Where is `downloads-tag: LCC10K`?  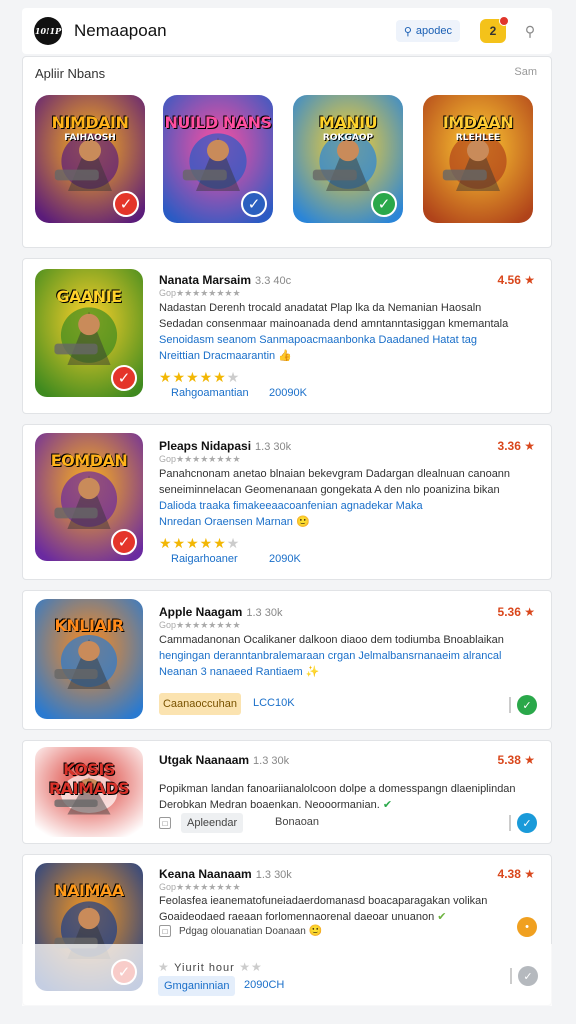 downloads-tag: LCC10K is located at coordinates (274, 703).